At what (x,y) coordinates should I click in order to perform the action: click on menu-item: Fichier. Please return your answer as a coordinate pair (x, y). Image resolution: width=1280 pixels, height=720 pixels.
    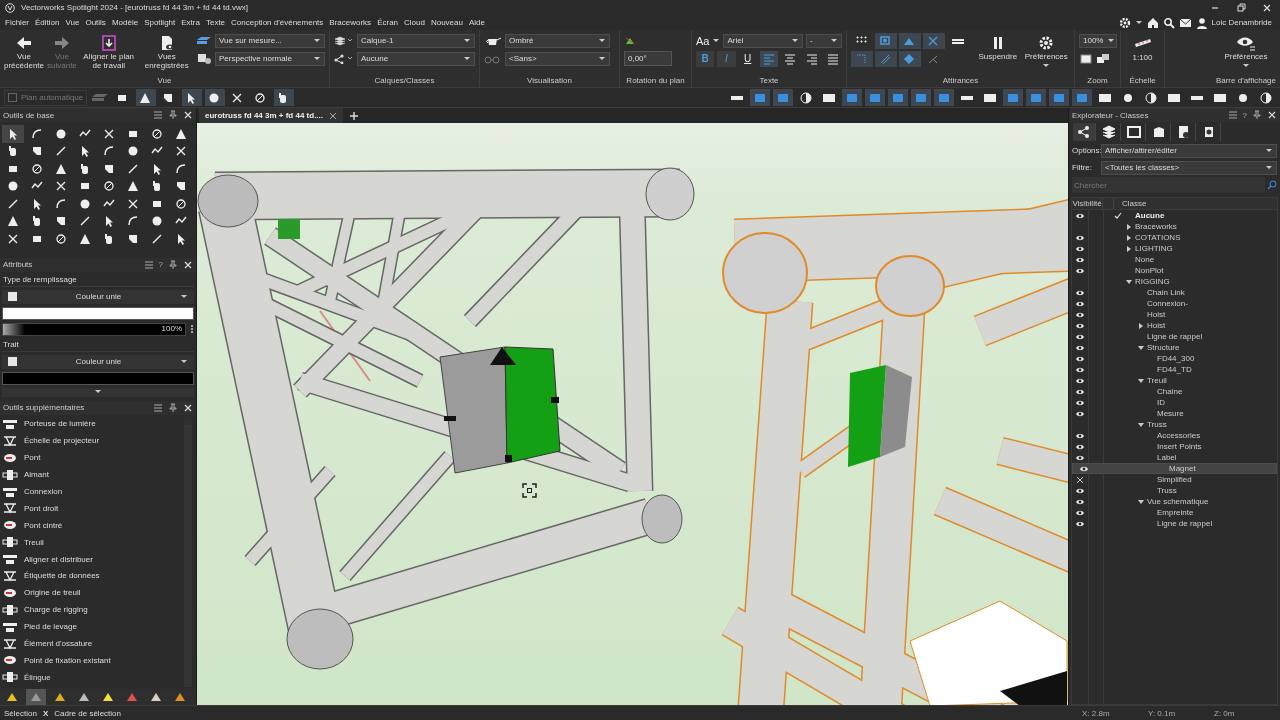
    Looking at the image, I should click on (17, 22).